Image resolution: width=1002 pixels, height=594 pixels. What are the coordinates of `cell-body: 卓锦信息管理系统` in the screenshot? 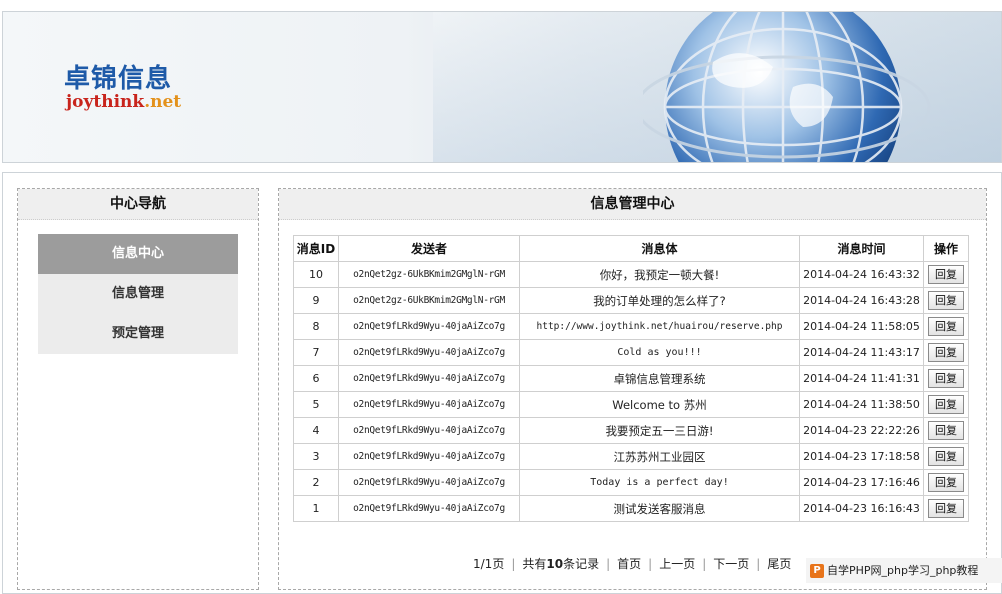 It's located at (659, 378).